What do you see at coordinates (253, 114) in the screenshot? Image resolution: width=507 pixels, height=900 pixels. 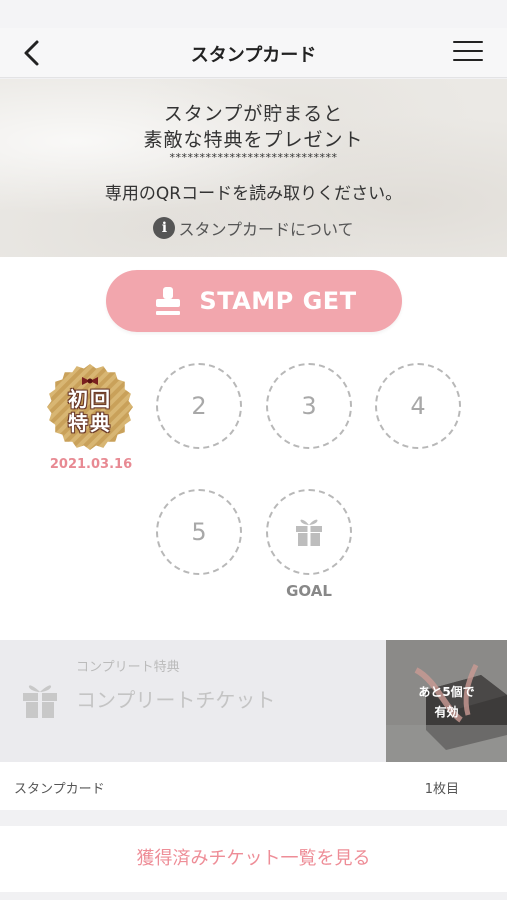 I see `banner-line-1: スタンプが貯まると` at bounding box center [253, 114].